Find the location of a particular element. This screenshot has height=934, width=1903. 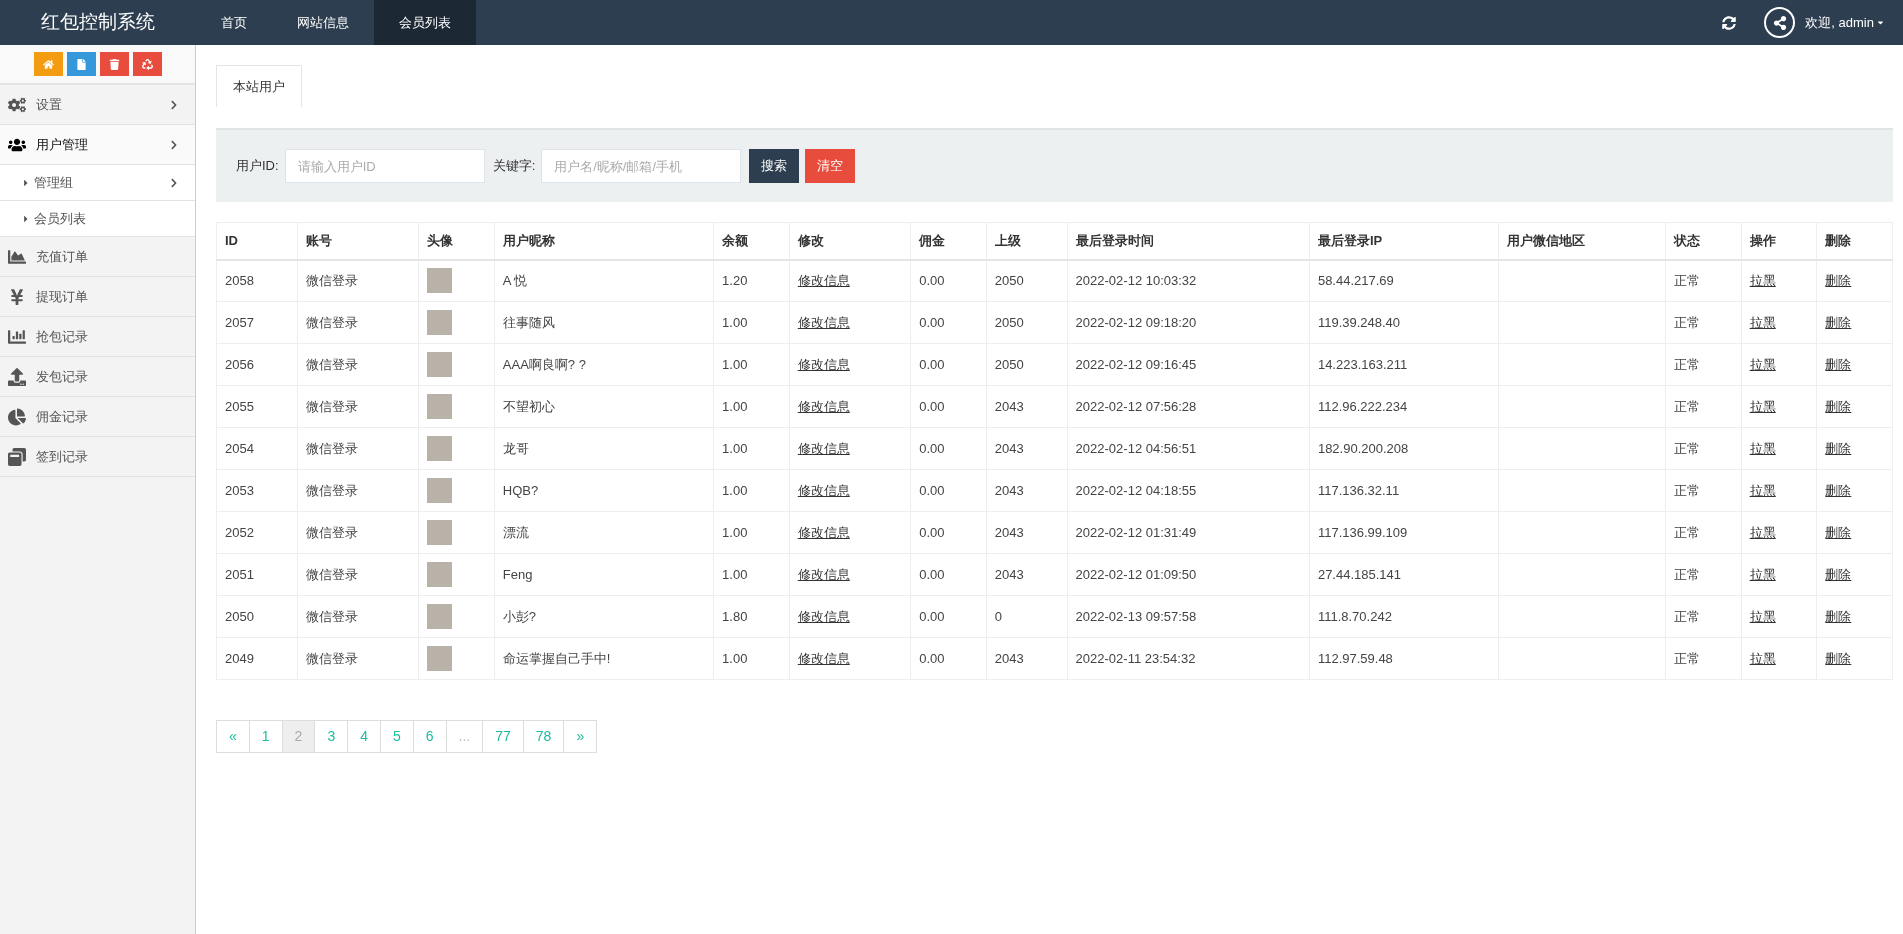

table-cell: 漂流 is located at coordinates (604, 532).